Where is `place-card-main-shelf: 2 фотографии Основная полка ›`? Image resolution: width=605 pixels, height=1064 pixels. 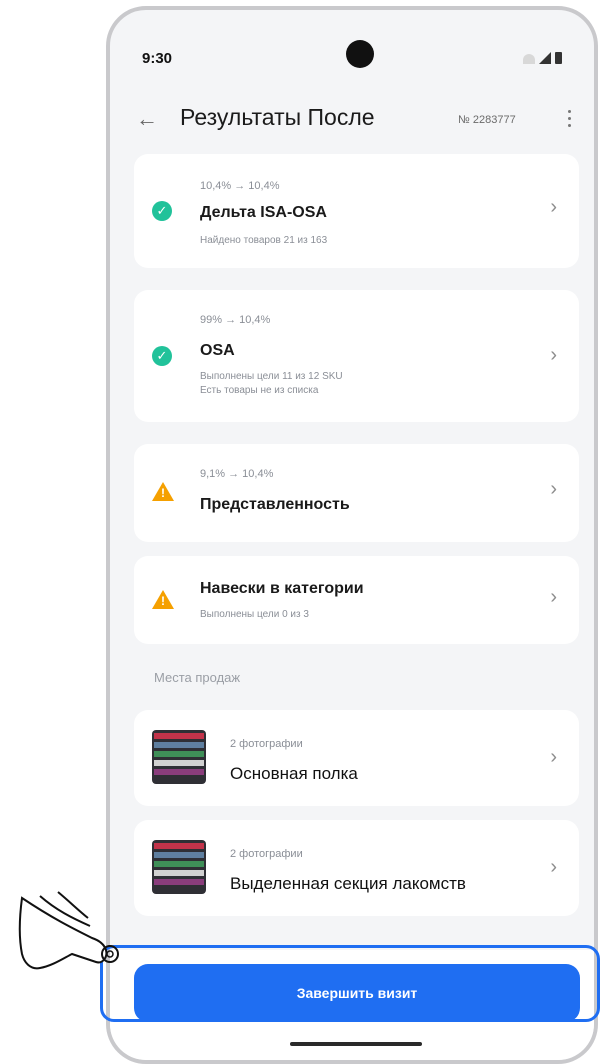
place-card-main-shelf: 2 фотографии Основная полка › is located at coordinates (356, 758).